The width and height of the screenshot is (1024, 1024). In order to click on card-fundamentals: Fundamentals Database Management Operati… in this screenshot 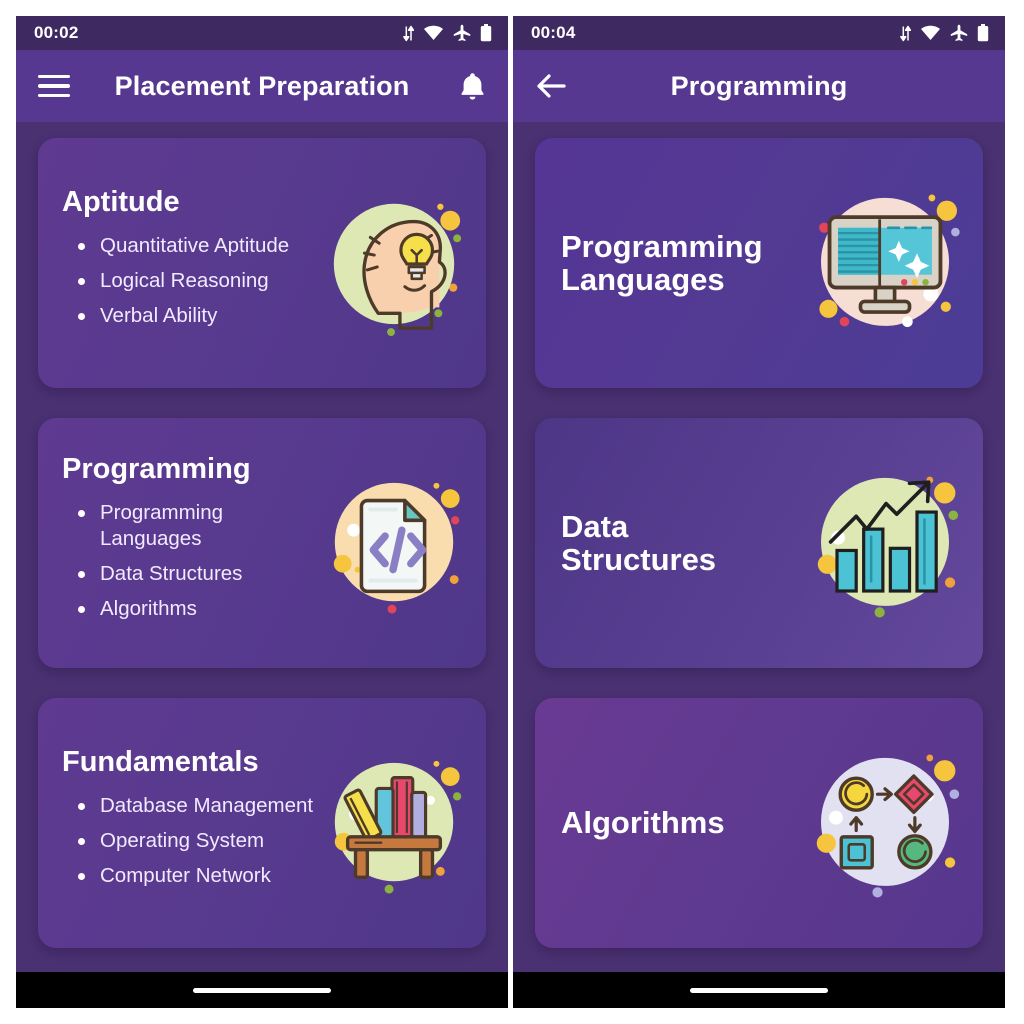, I will do `click(262, 823)`.